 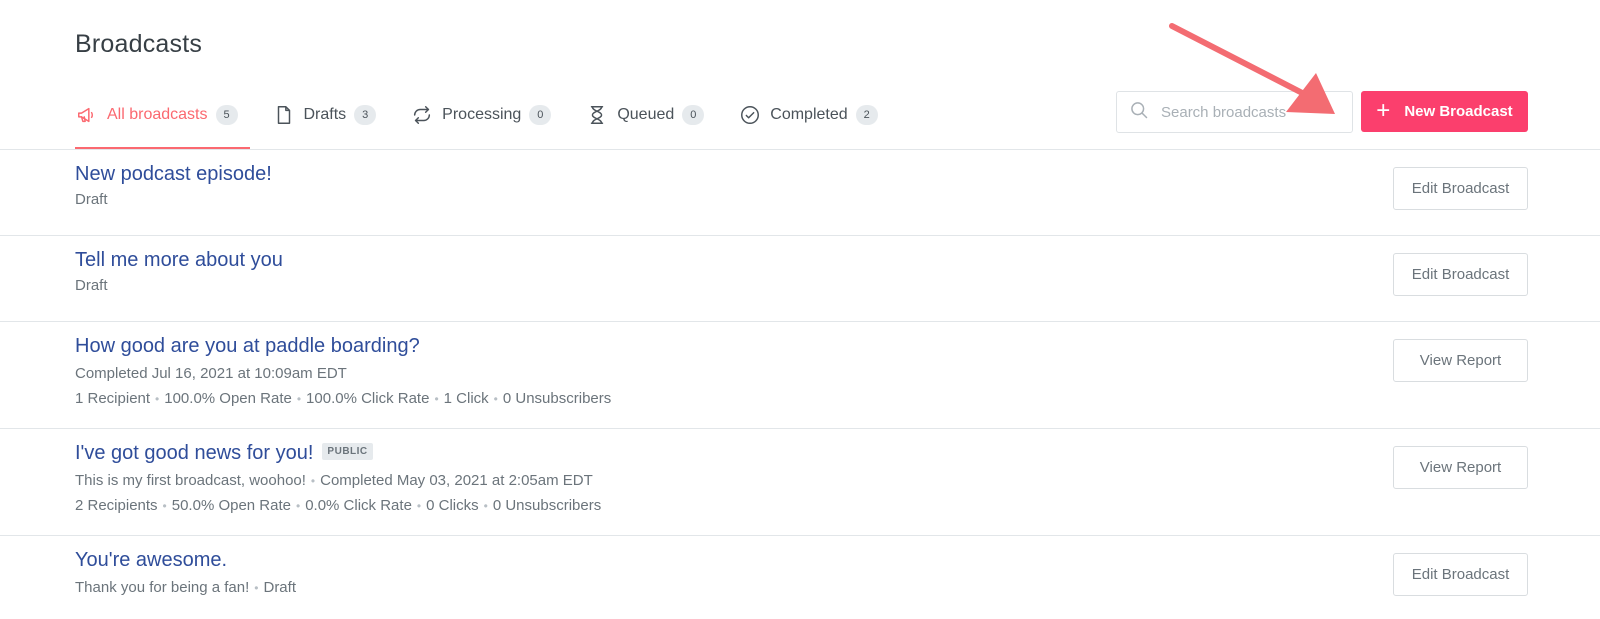 I want to click on document-icon, so click(x=284, y=115).